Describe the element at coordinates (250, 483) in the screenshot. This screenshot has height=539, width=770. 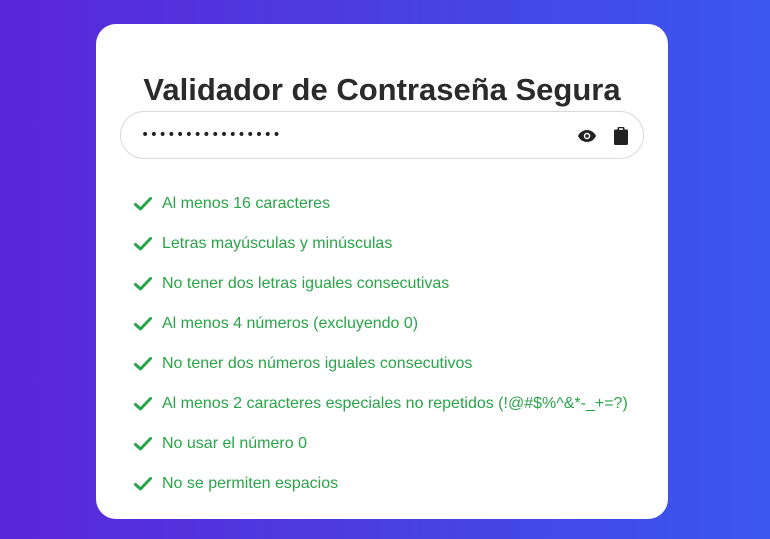
I see `rule-label: No se permiten espacios` at that location.